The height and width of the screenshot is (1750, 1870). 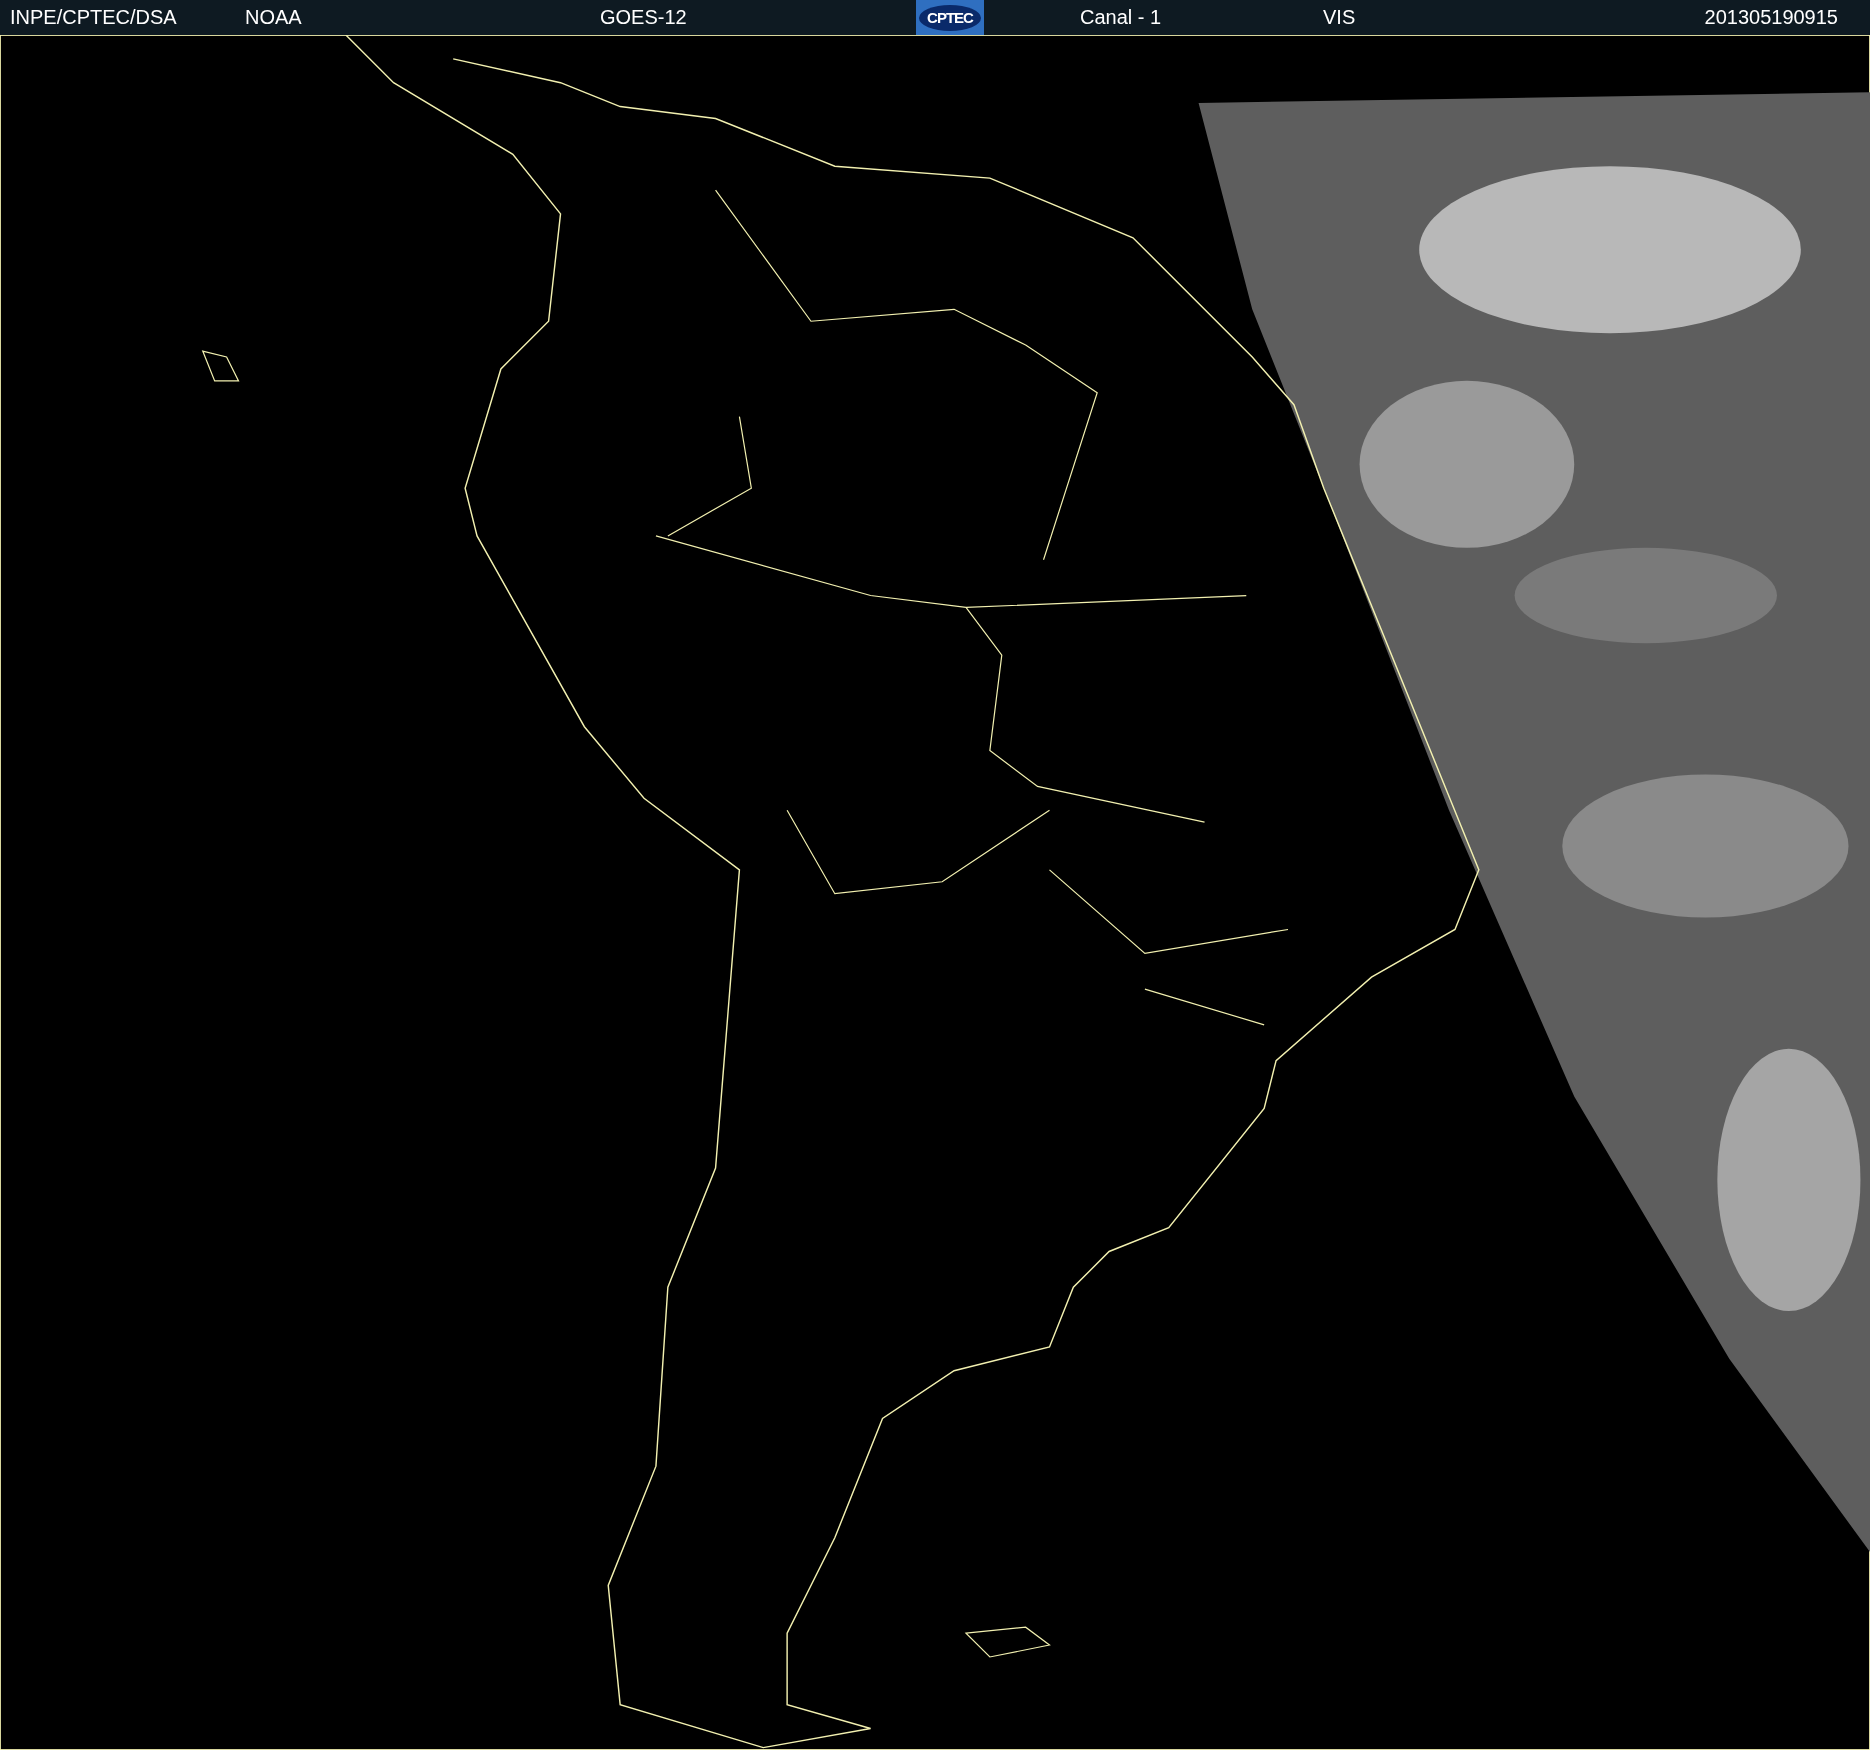 What do you see at coordinates (1771, 17) in the screenshot?
I see `timestamp-label: 201305190915` at bounding box center [1771, 17].